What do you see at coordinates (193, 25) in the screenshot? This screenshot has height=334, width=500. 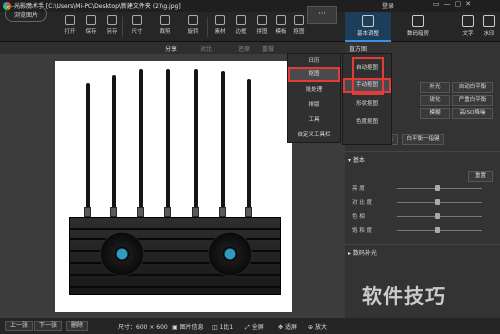 I see `rotate-button: 旋转` at bounding box center [193, 25].